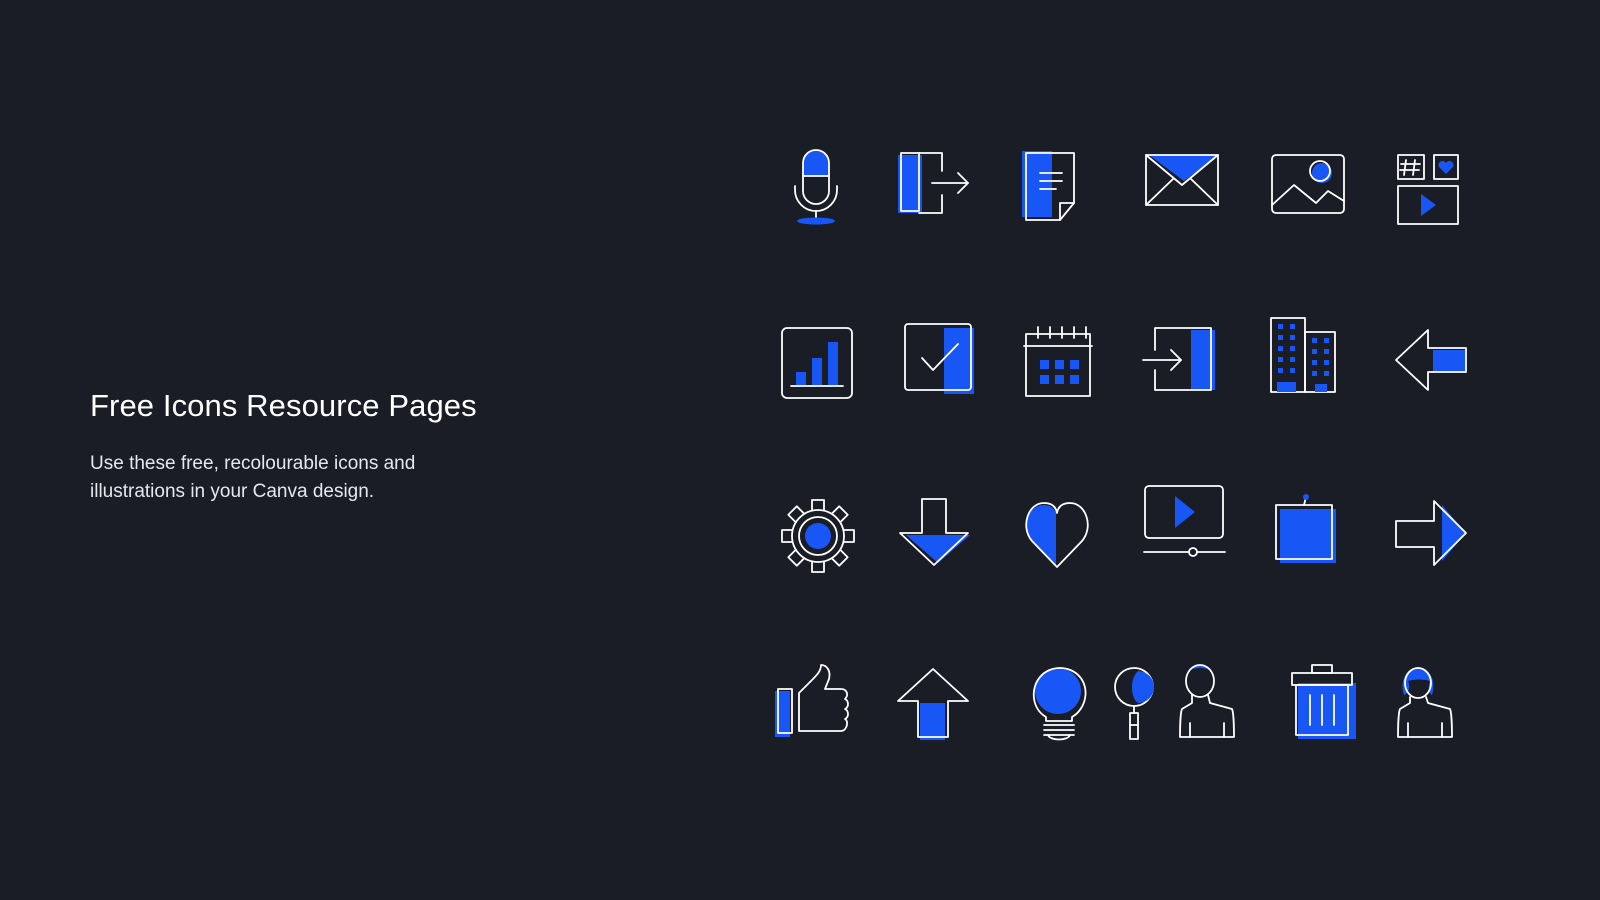 Image resolution: width=1600 pixels, height=900 pixels. I want to click on arrow-down-icon, so click(941, 536).